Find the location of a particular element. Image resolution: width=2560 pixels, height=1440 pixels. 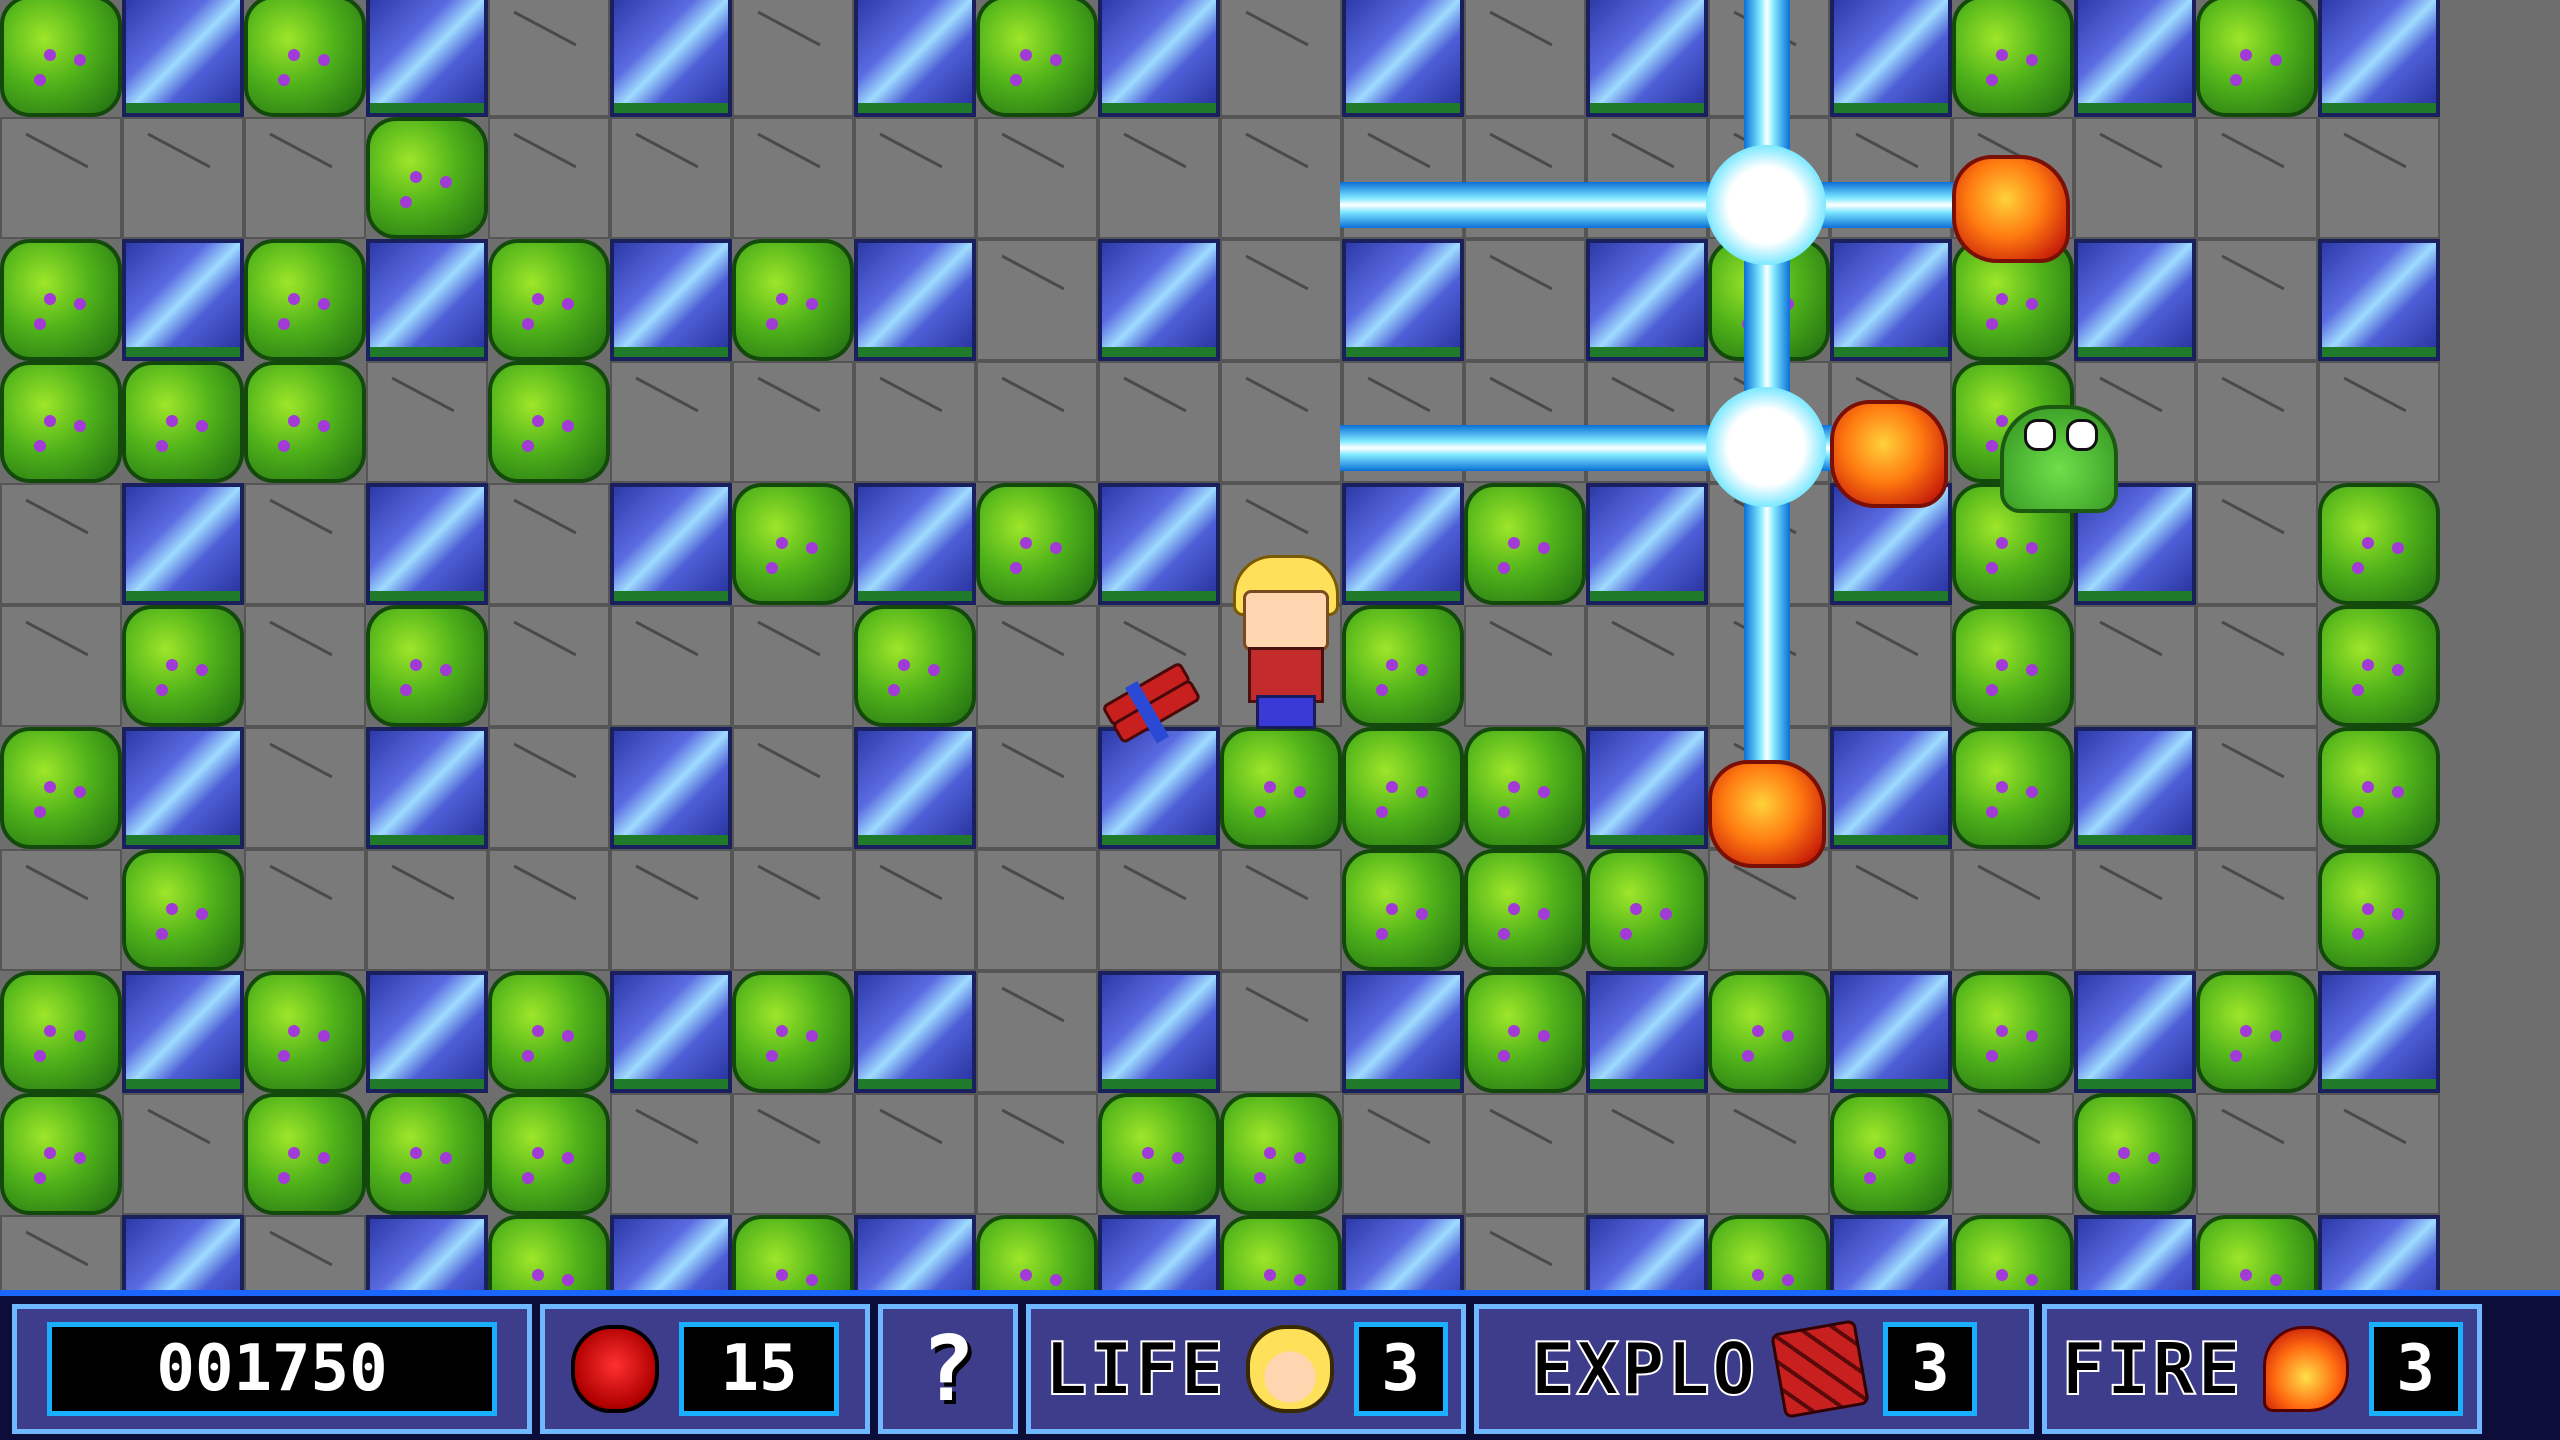

life-panel: LIFE 3 is located at coordinates (1246, 1369).